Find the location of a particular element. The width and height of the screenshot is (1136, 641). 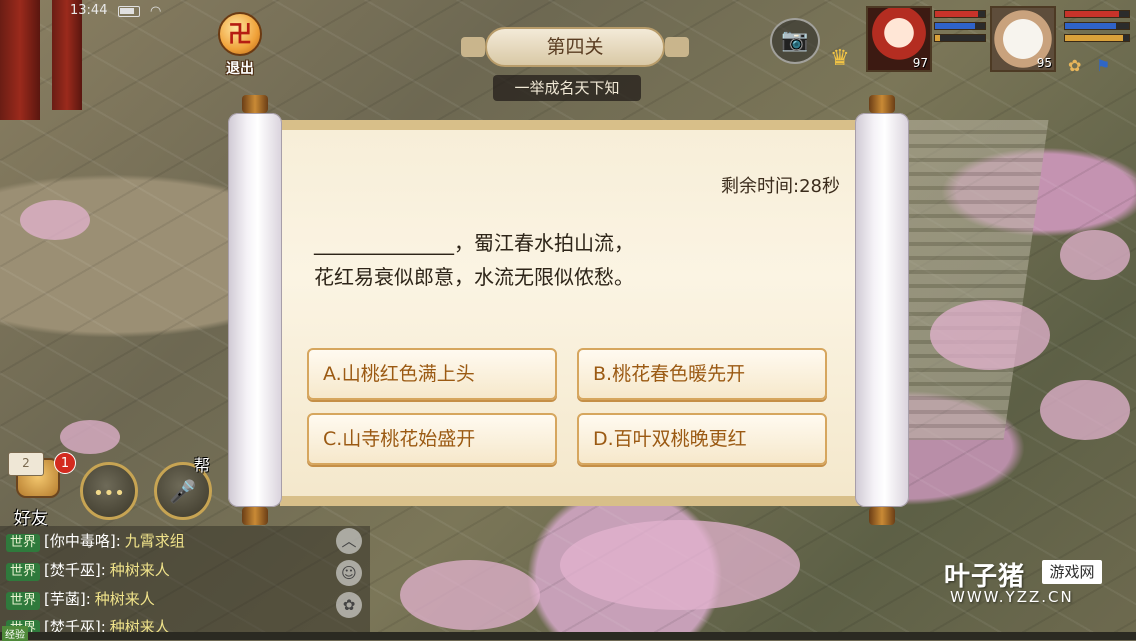

exit-icon: 卍 is located at coordinates (240, 34).